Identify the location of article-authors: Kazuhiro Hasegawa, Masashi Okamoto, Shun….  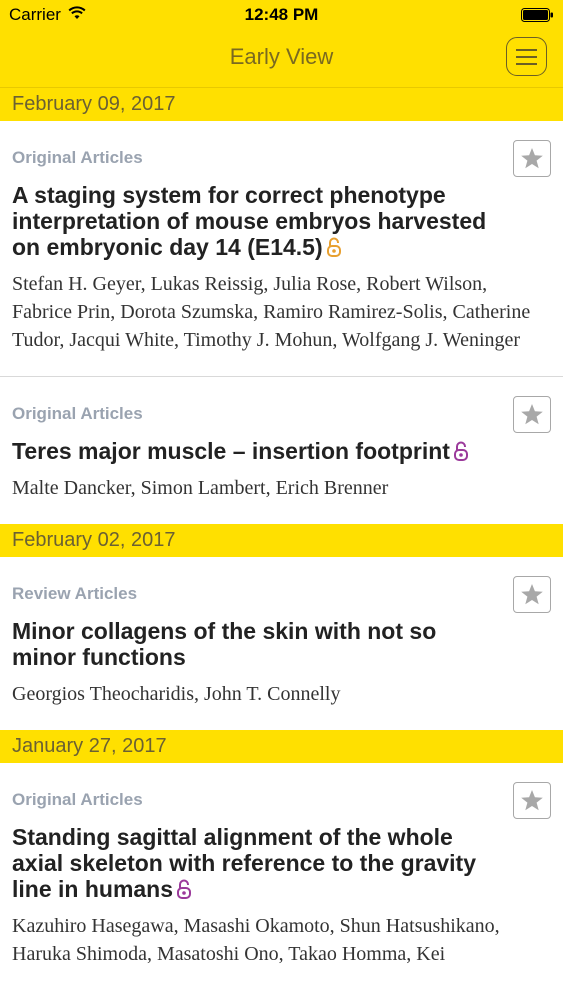
(256, 940).